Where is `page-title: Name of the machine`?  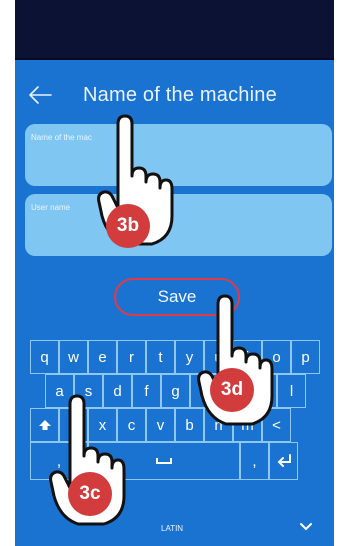
page-title: Name of the machine is located at coordinates (180, 95).